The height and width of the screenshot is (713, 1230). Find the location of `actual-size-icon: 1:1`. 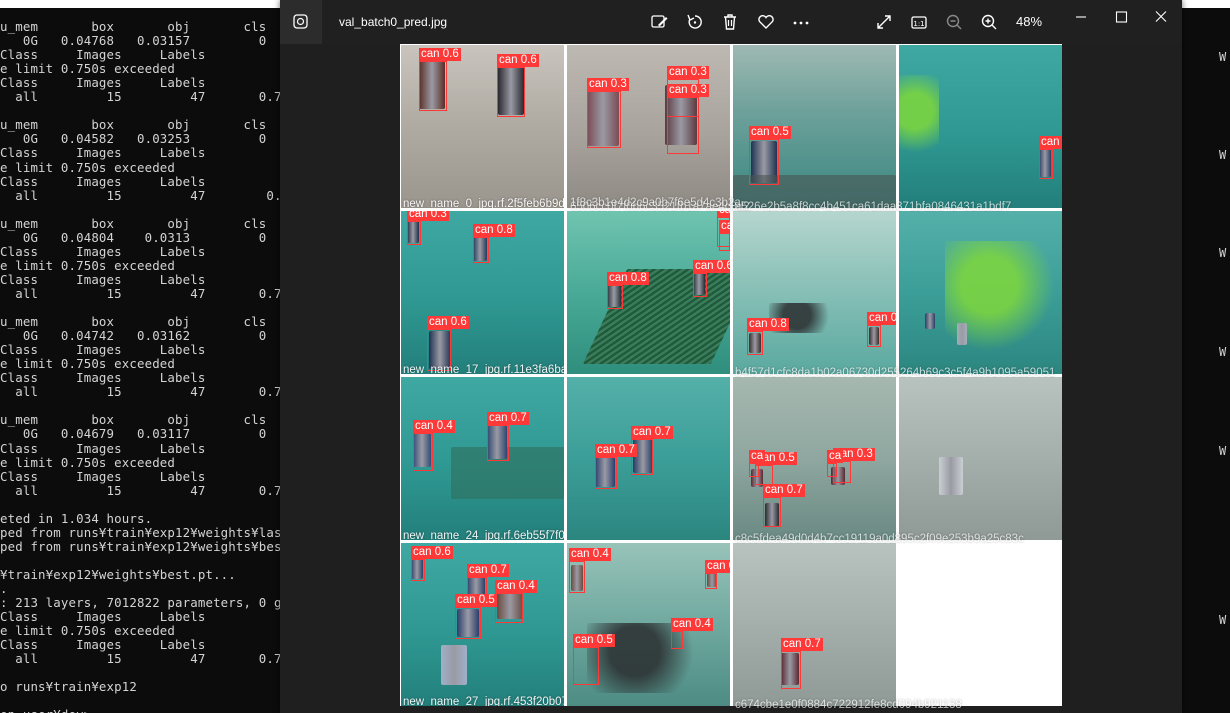

actual-size-icon: 1:1 is located at coordinates (919, 22).